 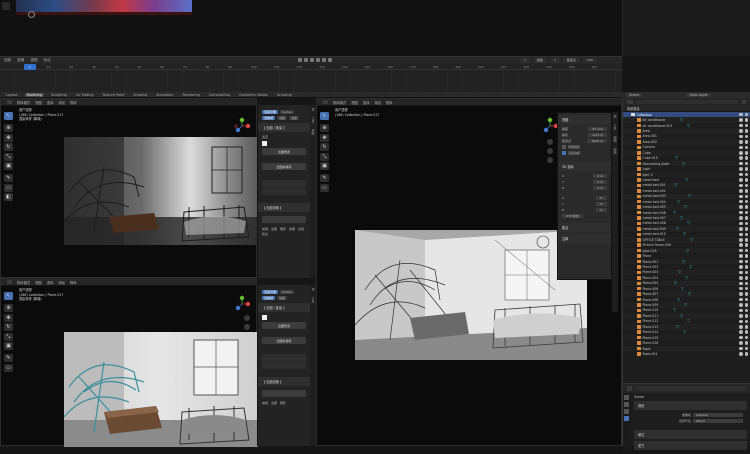 I want to click on view-section-title: 视图, so click(x=584, y=119).